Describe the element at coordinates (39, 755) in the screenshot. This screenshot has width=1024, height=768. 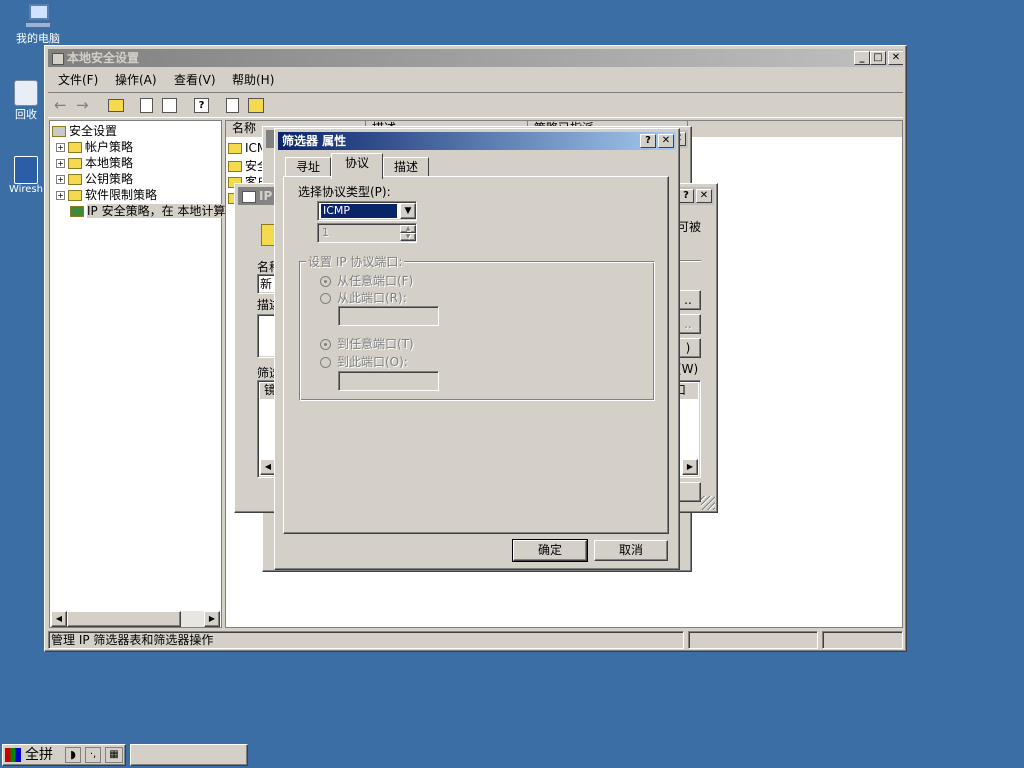
I see `ime-mode: 全拼` at that location.